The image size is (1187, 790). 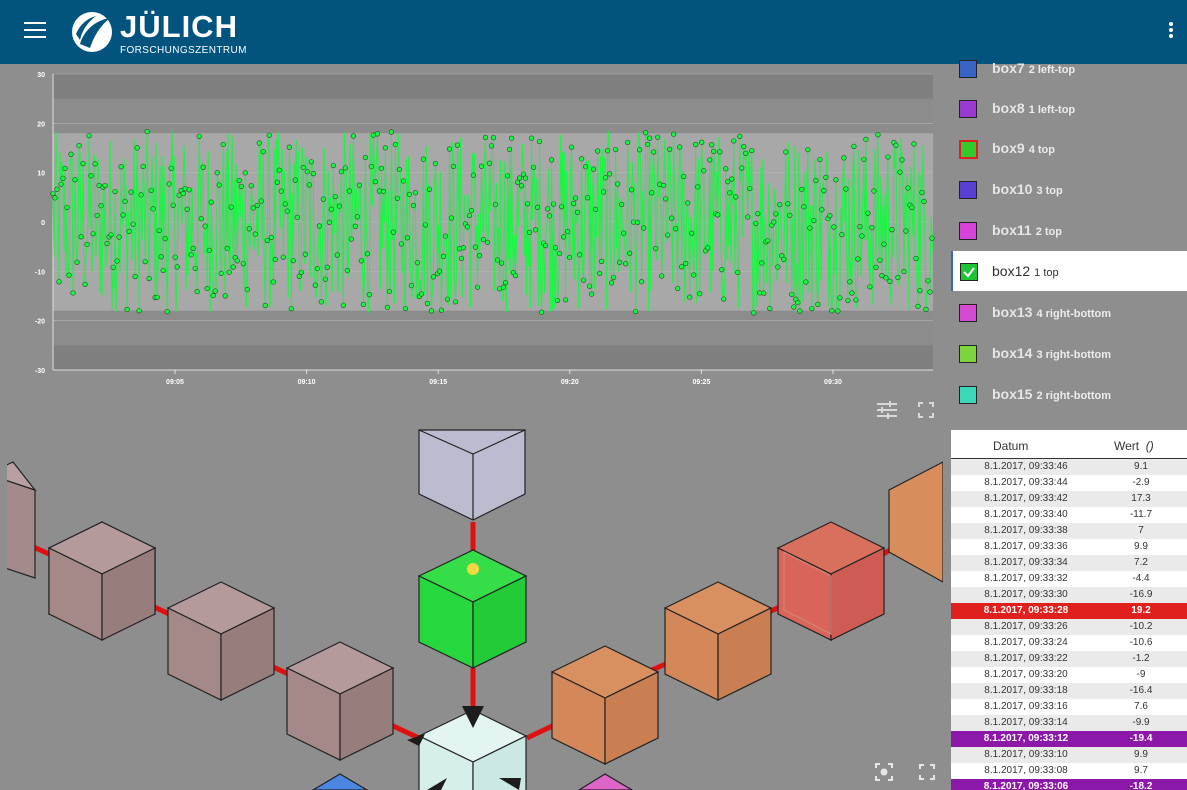 What do you see at coordinates (1069, 230) in the screenshot?
I see `legend-item-box11: box11 2 top` at bounding box center [1069, 230].